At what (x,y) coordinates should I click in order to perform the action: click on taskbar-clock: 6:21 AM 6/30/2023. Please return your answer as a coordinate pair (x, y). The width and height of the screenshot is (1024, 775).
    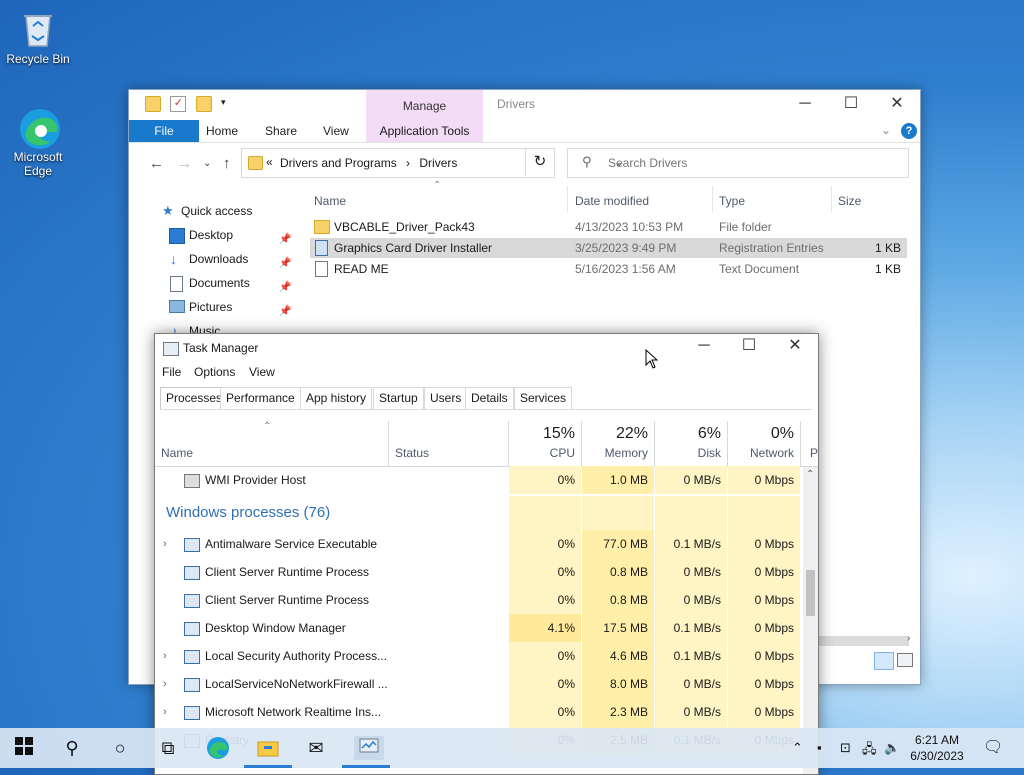
    Looking at the image, I should click on (937, 748).